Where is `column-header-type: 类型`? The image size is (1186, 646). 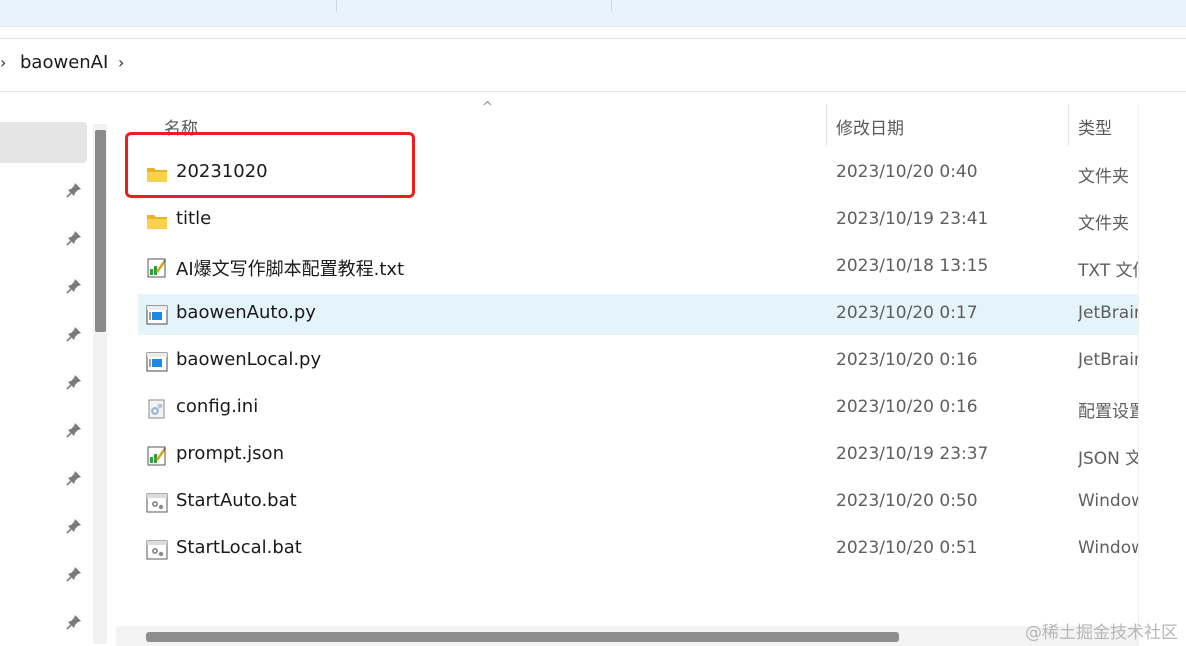 column-header-type: 类型 is located at coordinates (1095, 126).